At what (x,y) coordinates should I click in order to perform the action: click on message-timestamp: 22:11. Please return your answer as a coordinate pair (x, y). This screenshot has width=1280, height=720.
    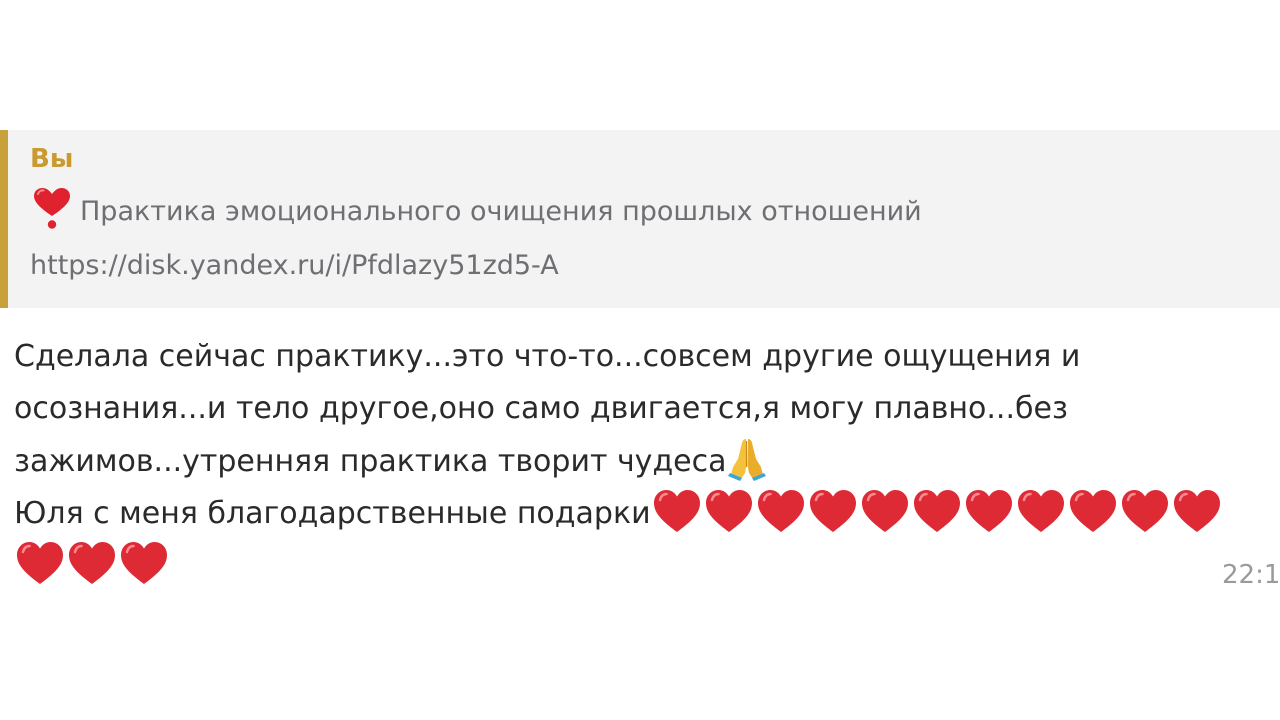
    Looking at the image, I should click on (1251, 575).